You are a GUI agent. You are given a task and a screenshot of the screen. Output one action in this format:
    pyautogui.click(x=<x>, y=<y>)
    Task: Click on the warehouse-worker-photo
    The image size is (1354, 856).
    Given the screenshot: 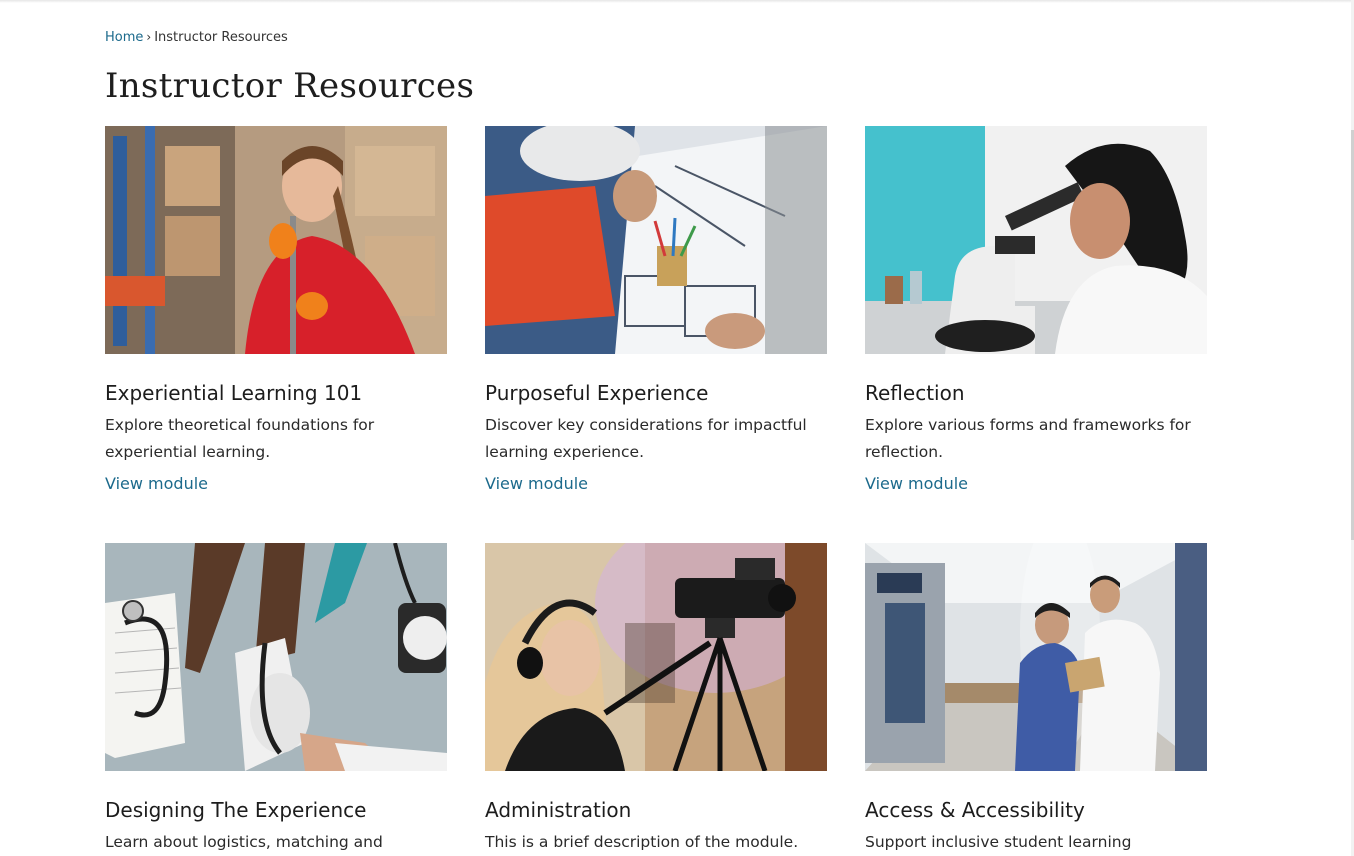 What is the action you would take?
    pyautogui.click(x=276, y=240)
    